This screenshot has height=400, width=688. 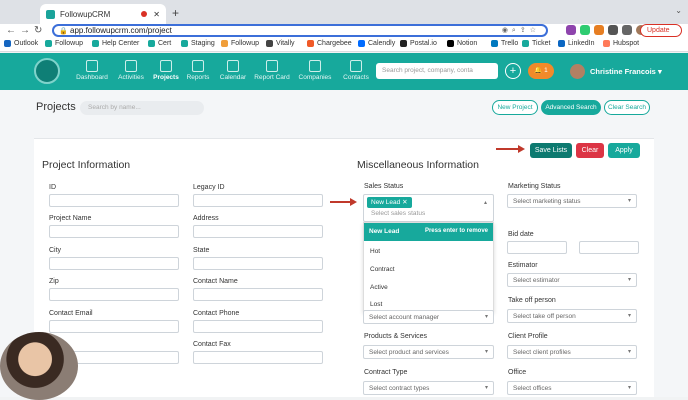 I want to click on take-off-person-select: Select take off person ▾, so click(x=572, y=316).